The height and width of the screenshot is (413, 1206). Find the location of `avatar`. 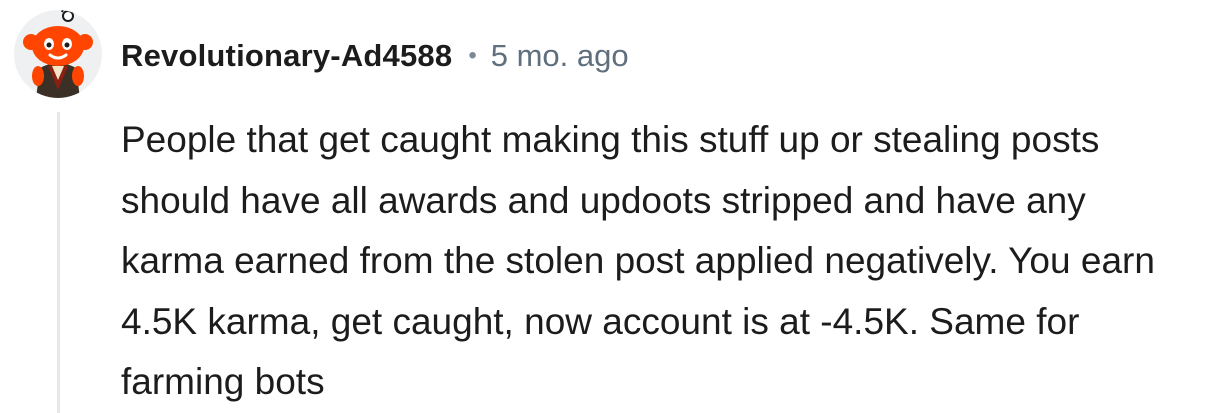

avatar is located at coordinates (58, 54).